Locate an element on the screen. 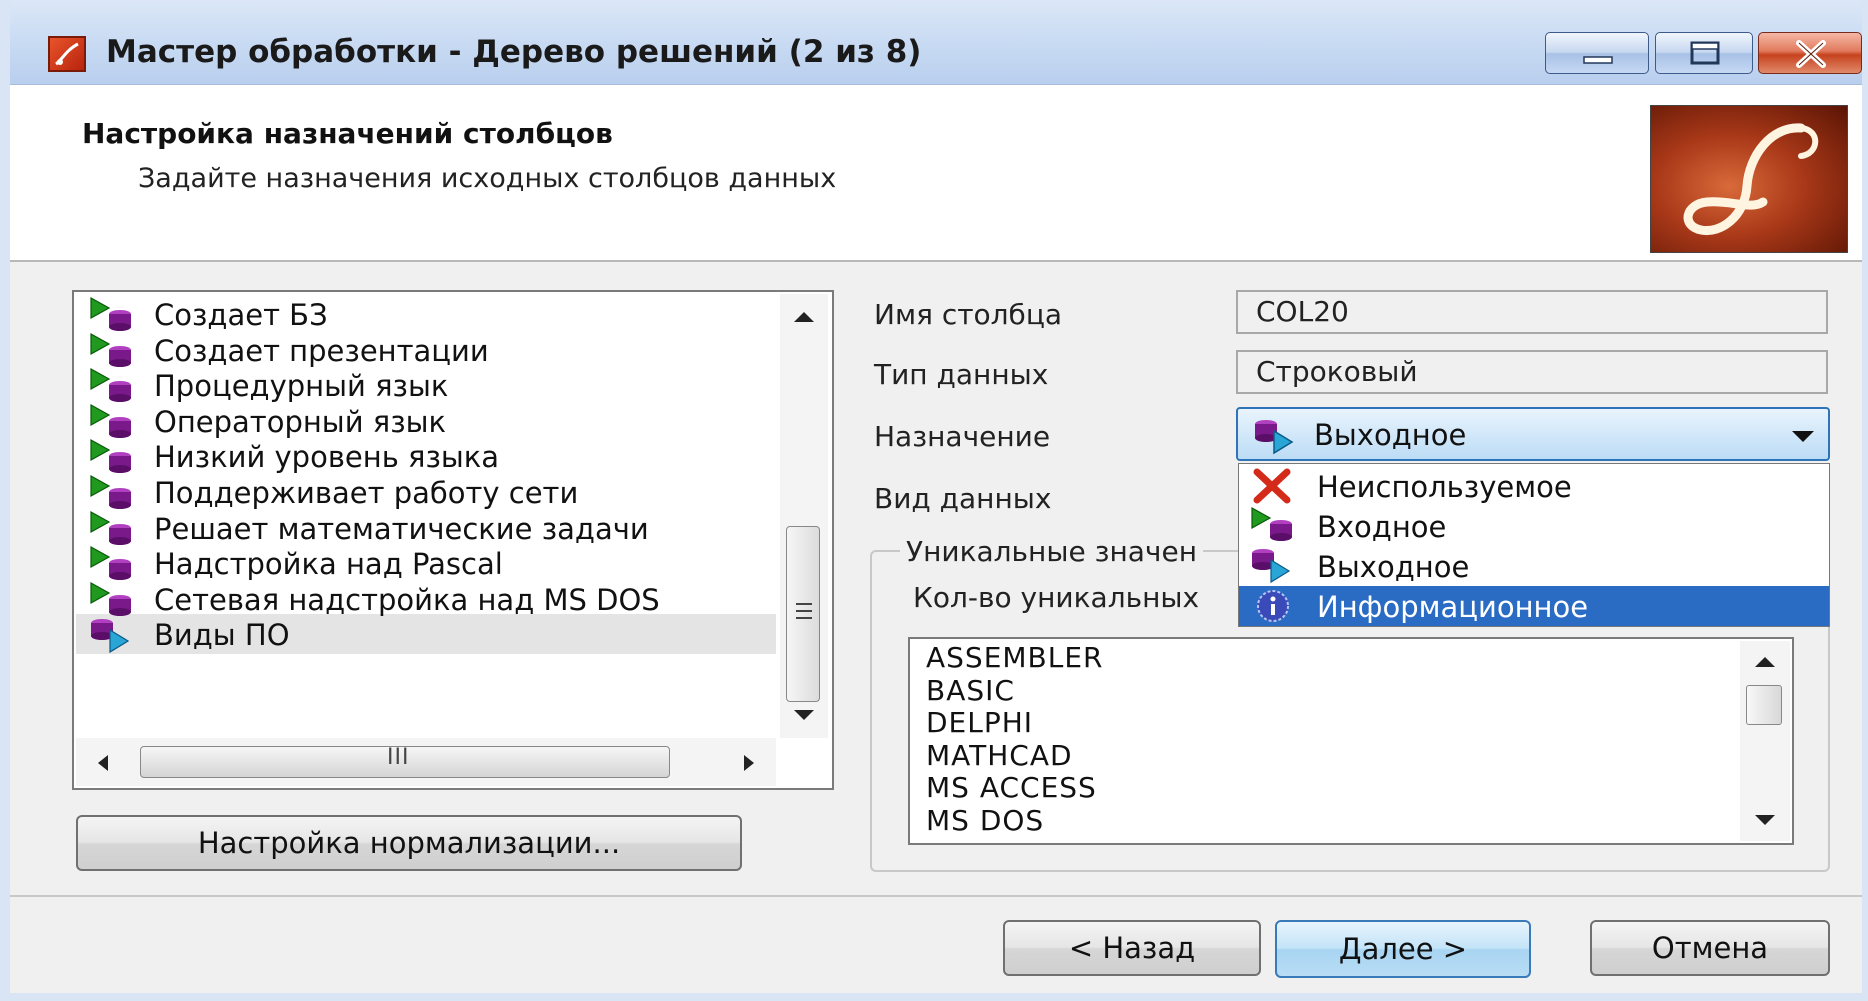 This screenshot has height=1001, width=1868. input-icon is located at coordinates (1274, 526).